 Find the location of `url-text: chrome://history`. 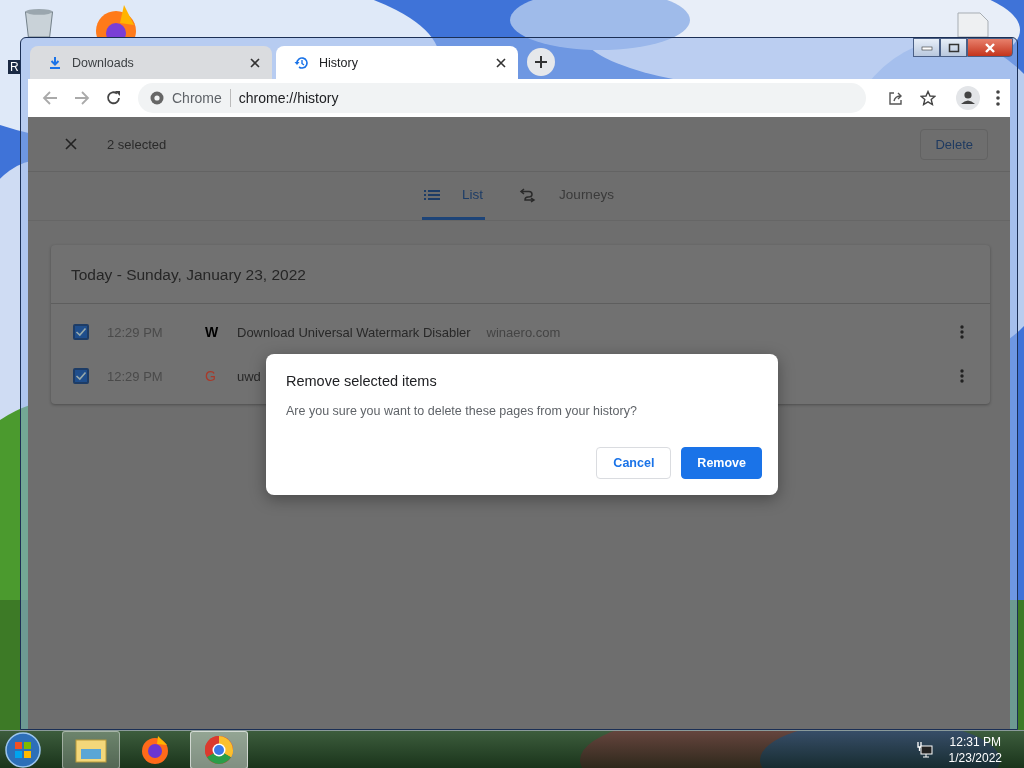

url-text: chrome://history is located at coordinates (288, 98).